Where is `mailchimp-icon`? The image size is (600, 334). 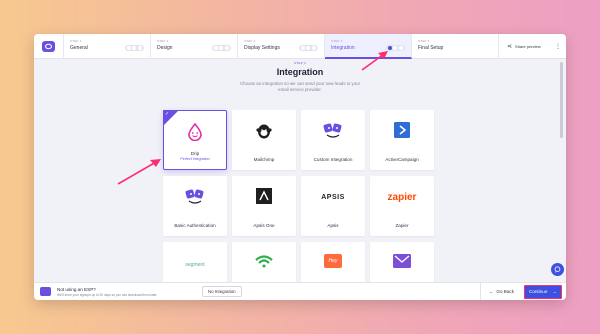
mailchimp-icon is located at coordinates (264, 131).